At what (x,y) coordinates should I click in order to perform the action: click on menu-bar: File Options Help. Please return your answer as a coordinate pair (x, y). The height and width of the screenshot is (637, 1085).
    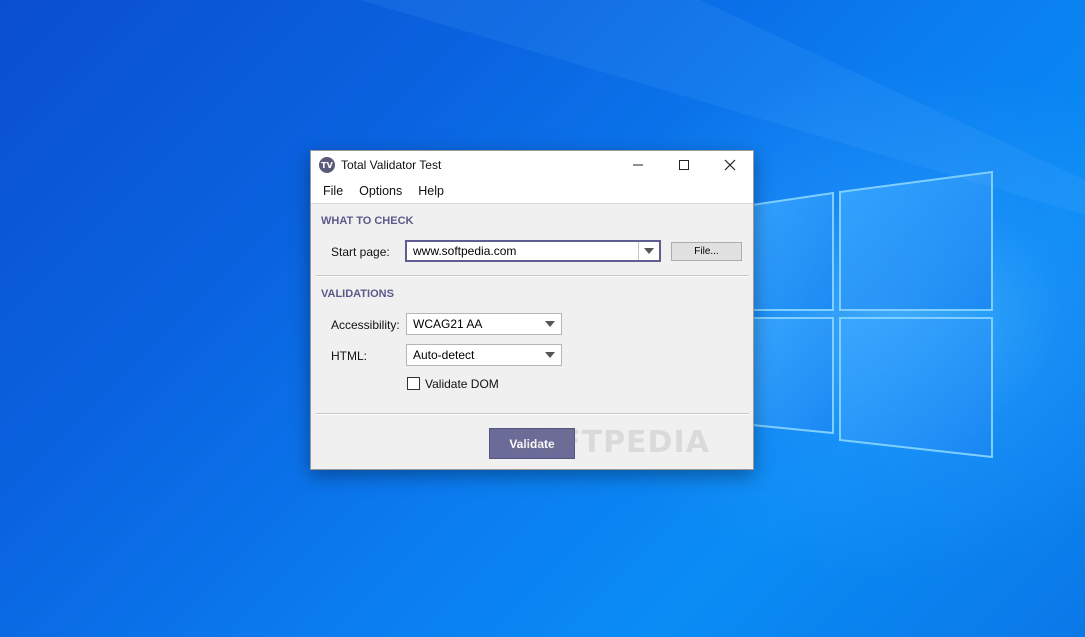
    Looking at the image, I should click on (532, 191).